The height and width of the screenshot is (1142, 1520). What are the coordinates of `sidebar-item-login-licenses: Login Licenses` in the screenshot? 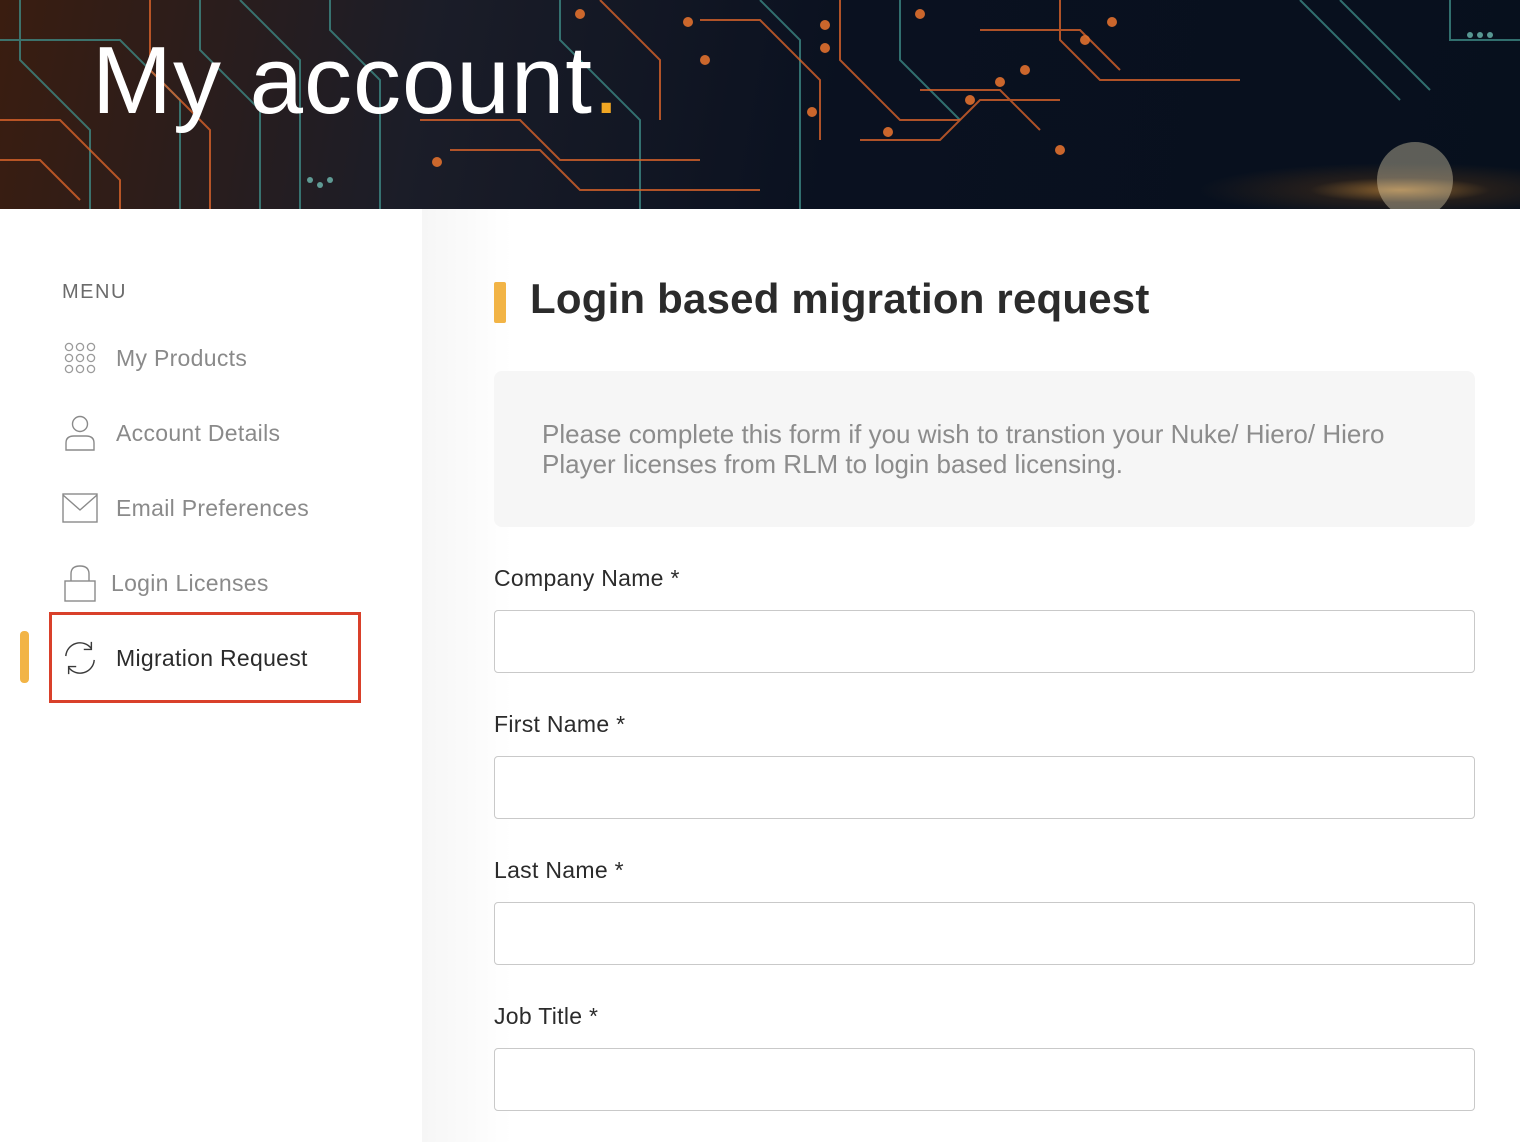 It's located at (165, 583).